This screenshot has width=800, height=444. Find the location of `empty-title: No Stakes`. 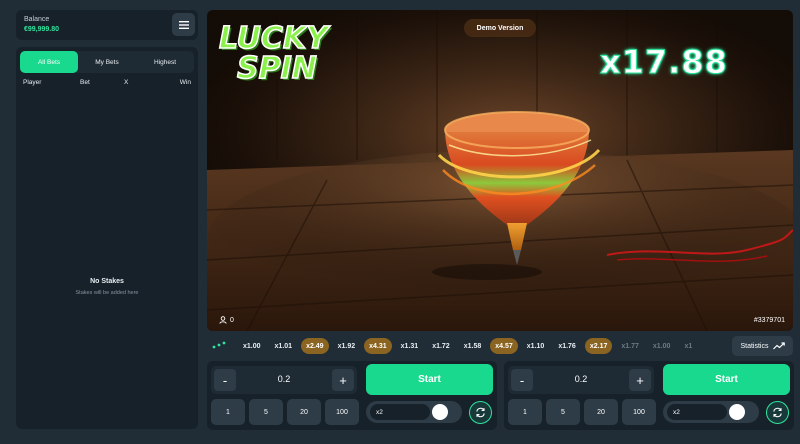

empty-title: No Stakes is located at coordinates (107, 281).